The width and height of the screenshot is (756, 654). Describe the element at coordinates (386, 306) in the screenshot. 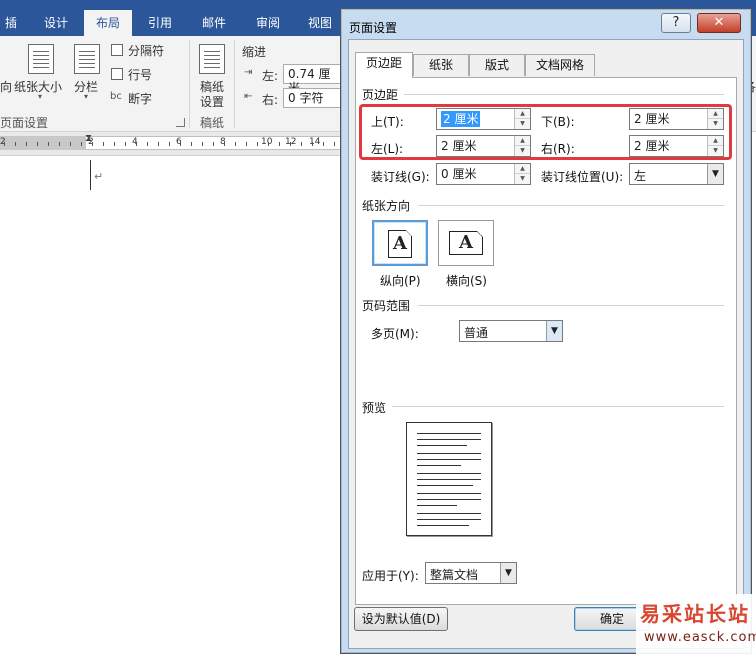

I see `pages-section-title: 页码范围` at that location.